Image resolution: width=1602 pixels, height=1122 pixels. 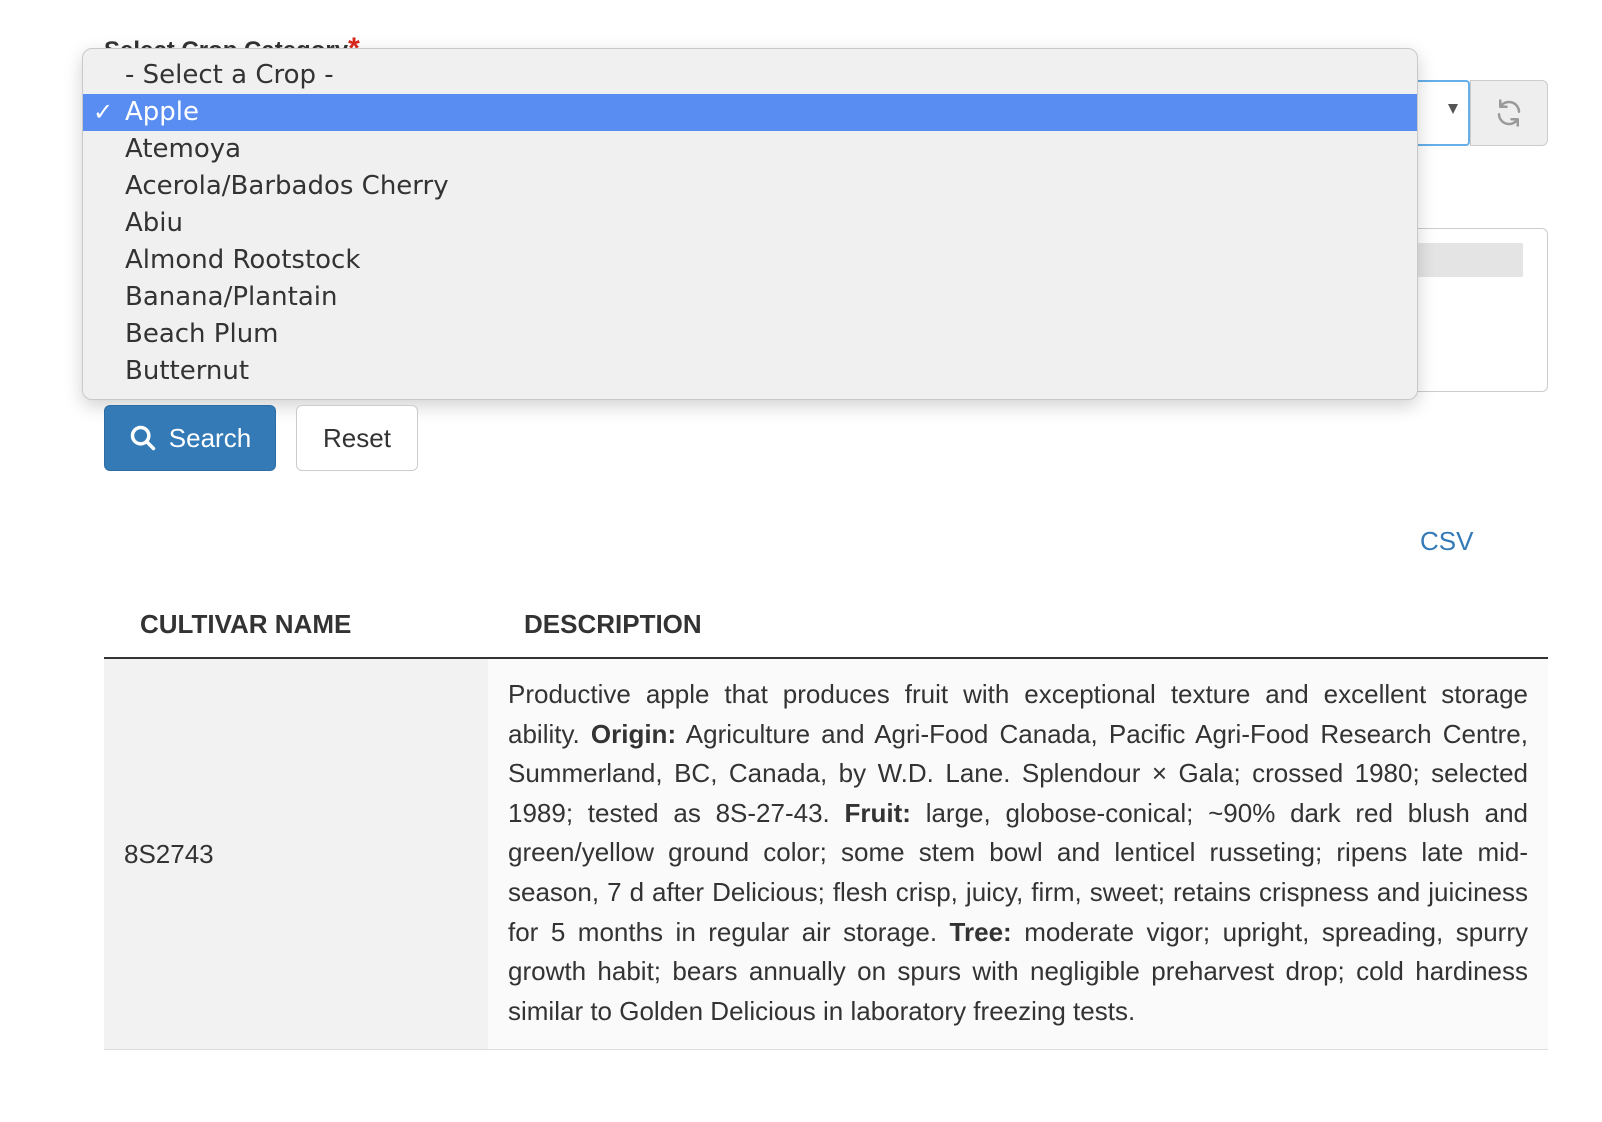 What do you see at coordinates (103, 112) in the screenshot?
I see `checkmark-icon: ✓` at bounding box center [103, 112].